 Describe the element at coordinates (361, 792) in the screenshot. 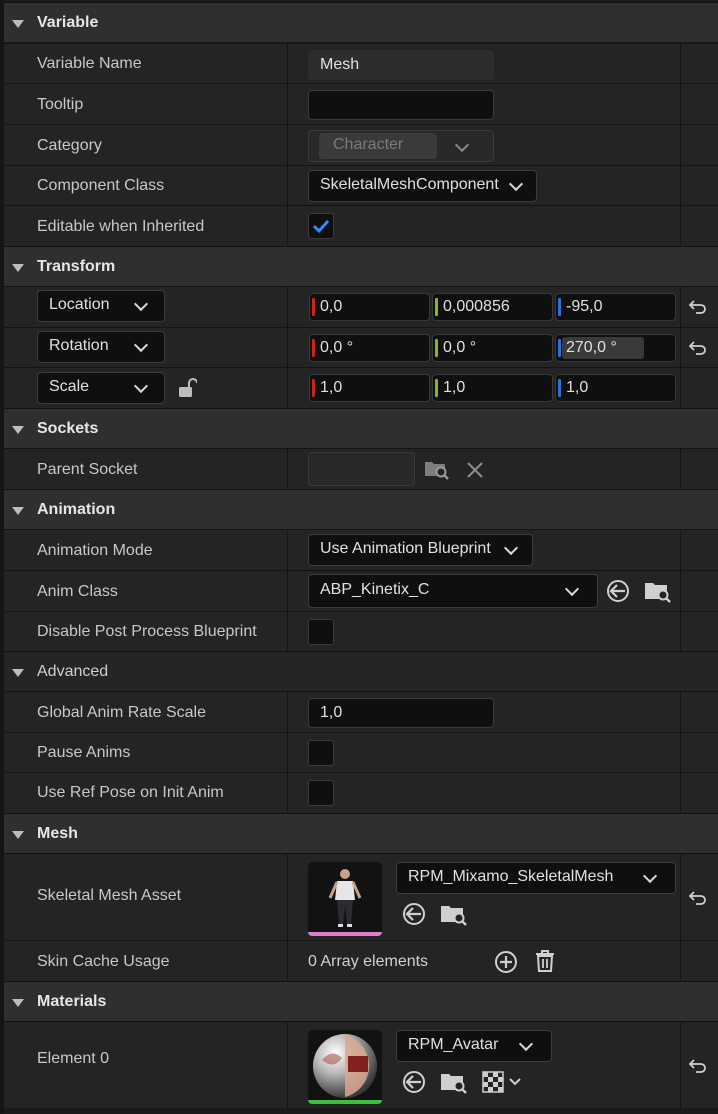

I see `row-use-ref-pose: Use Ref Pose on Init Anim` at that location.